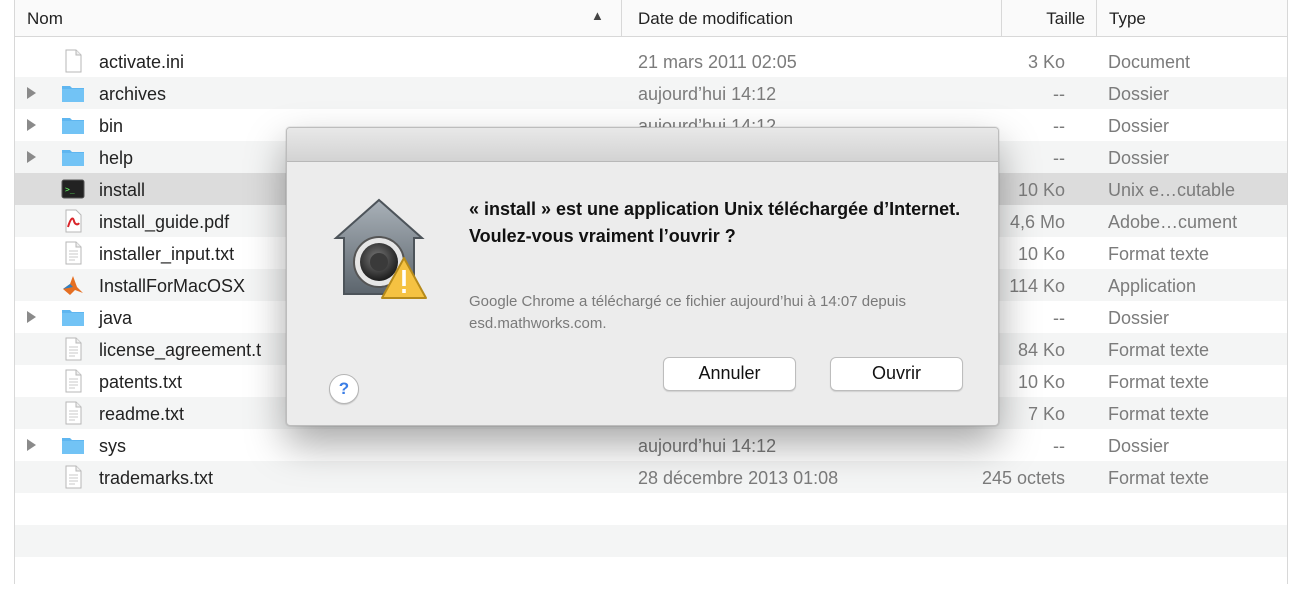  What do you see at coordinates (133, 94) in the screenshot?
I see `file-name: archives` at bounding box center [133, 94].